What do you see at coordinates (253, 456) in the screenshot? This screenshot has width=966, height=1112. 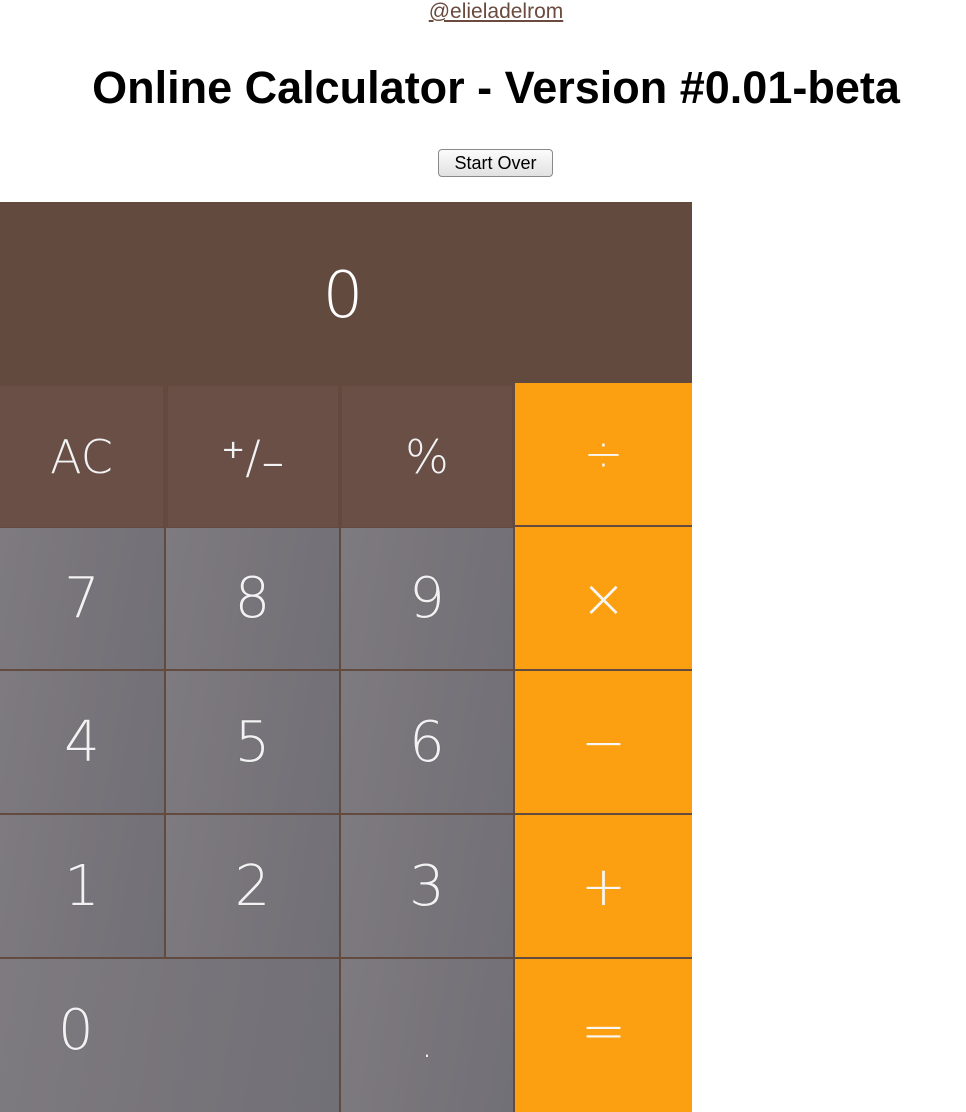 I see `plus-minus-button: ⁺∕₋` at bounding box center [253, 456].